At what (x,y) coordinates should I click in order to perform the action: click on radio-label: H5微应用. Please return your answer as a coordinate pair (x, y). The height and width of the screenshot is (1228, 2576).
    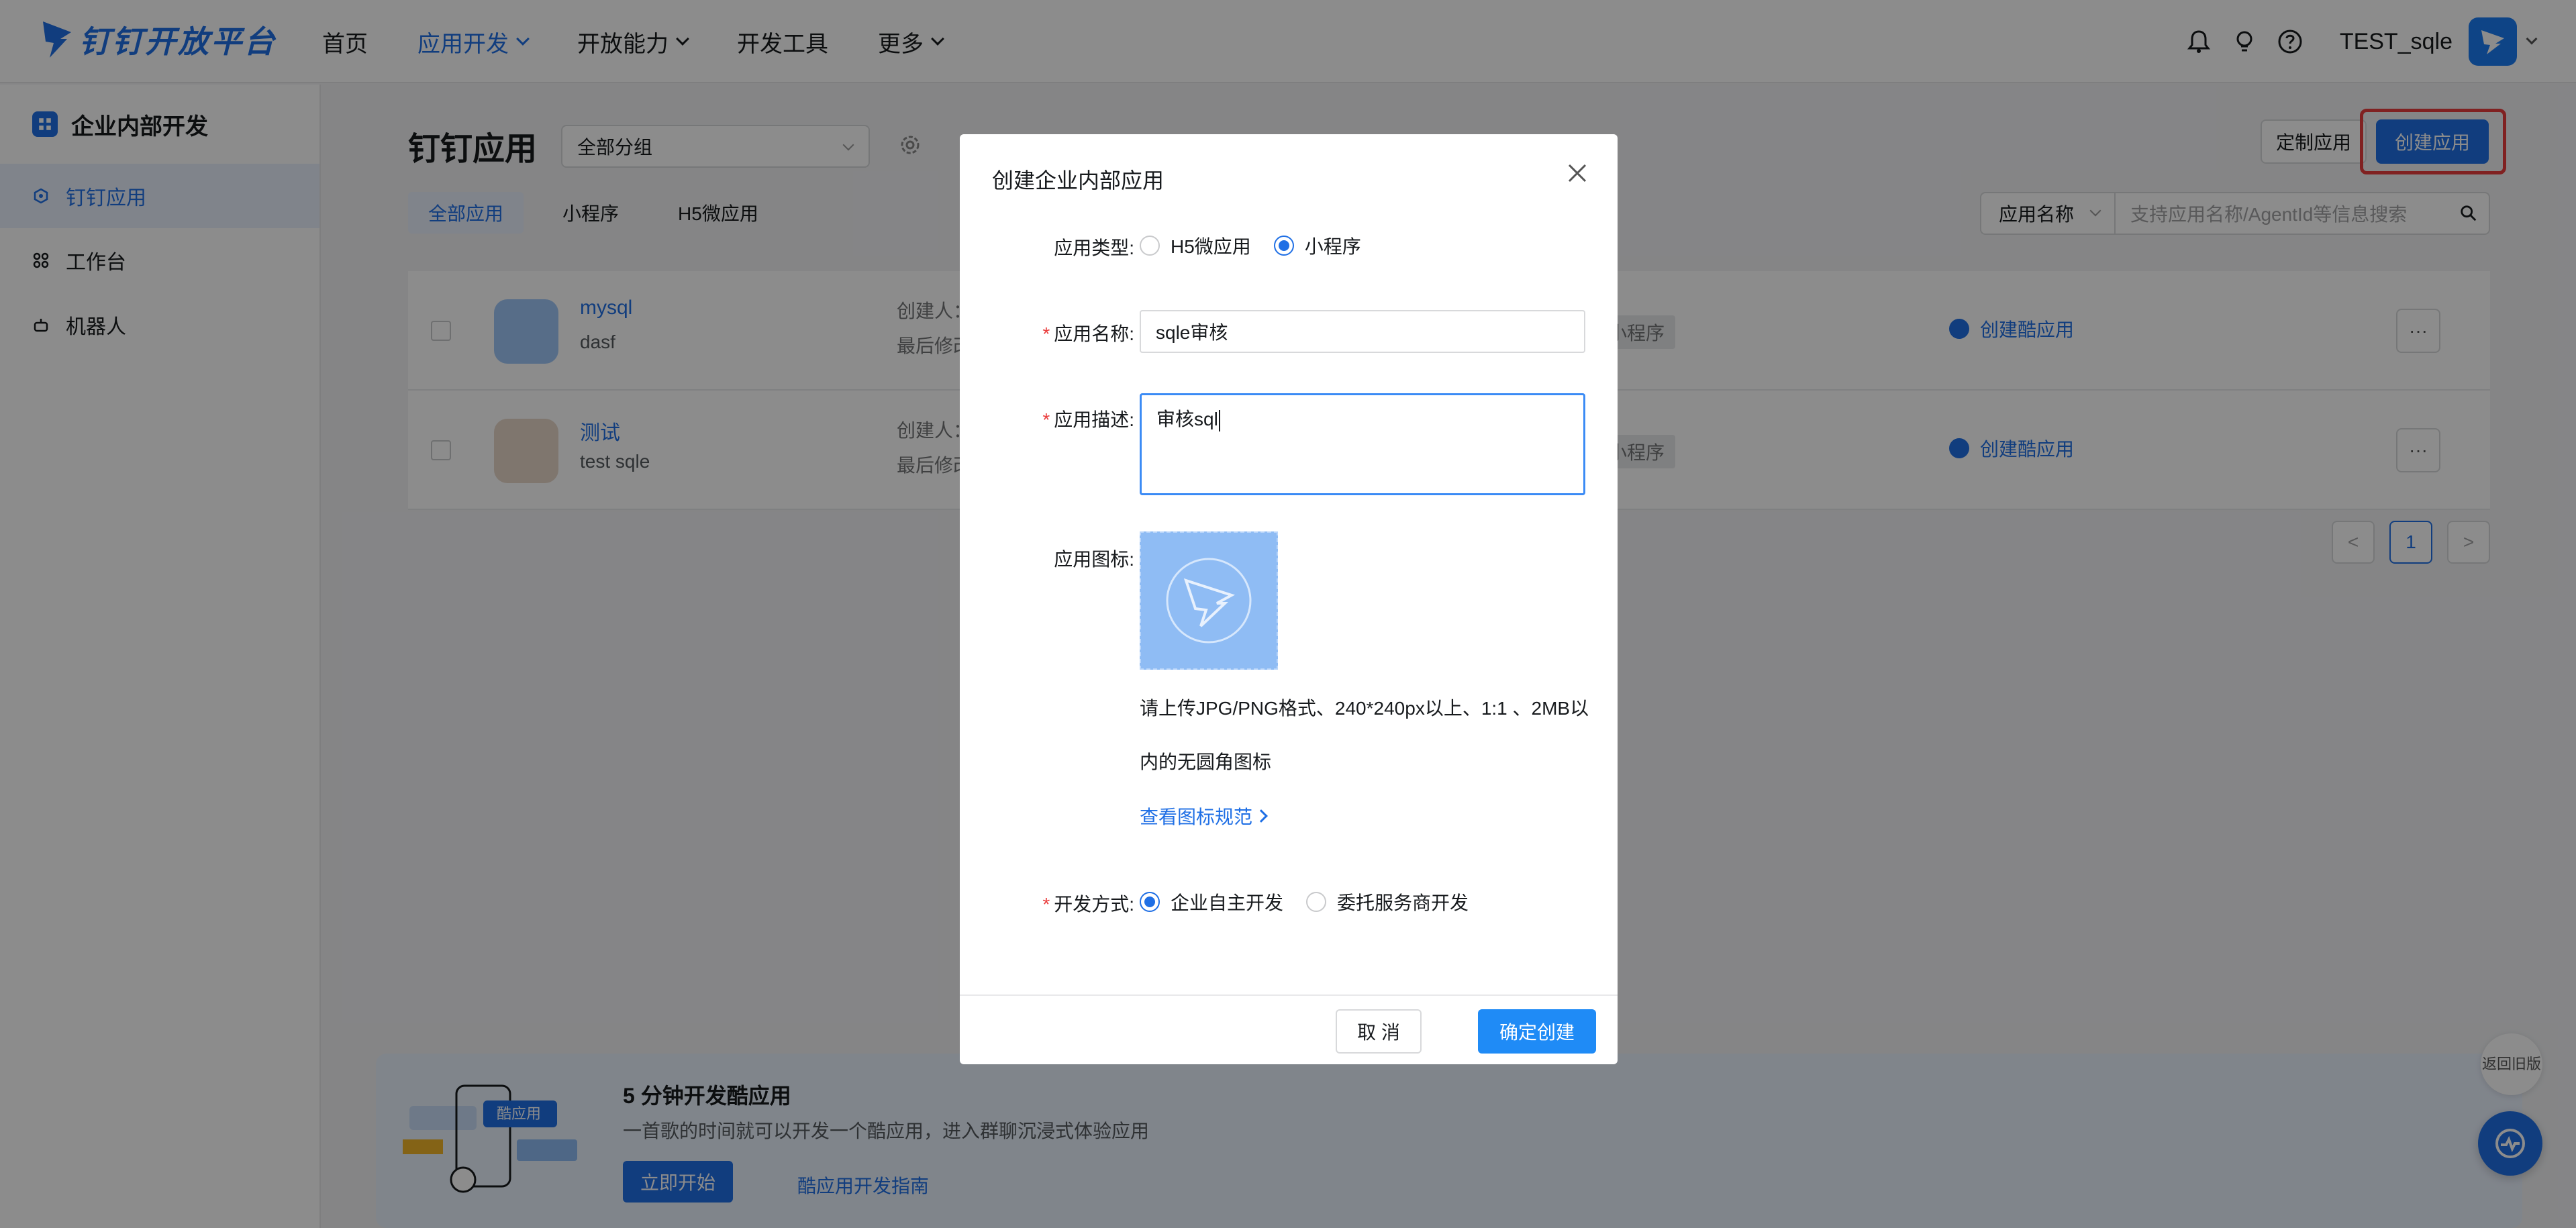
    Looking at the image, I should click on (1211, 246).